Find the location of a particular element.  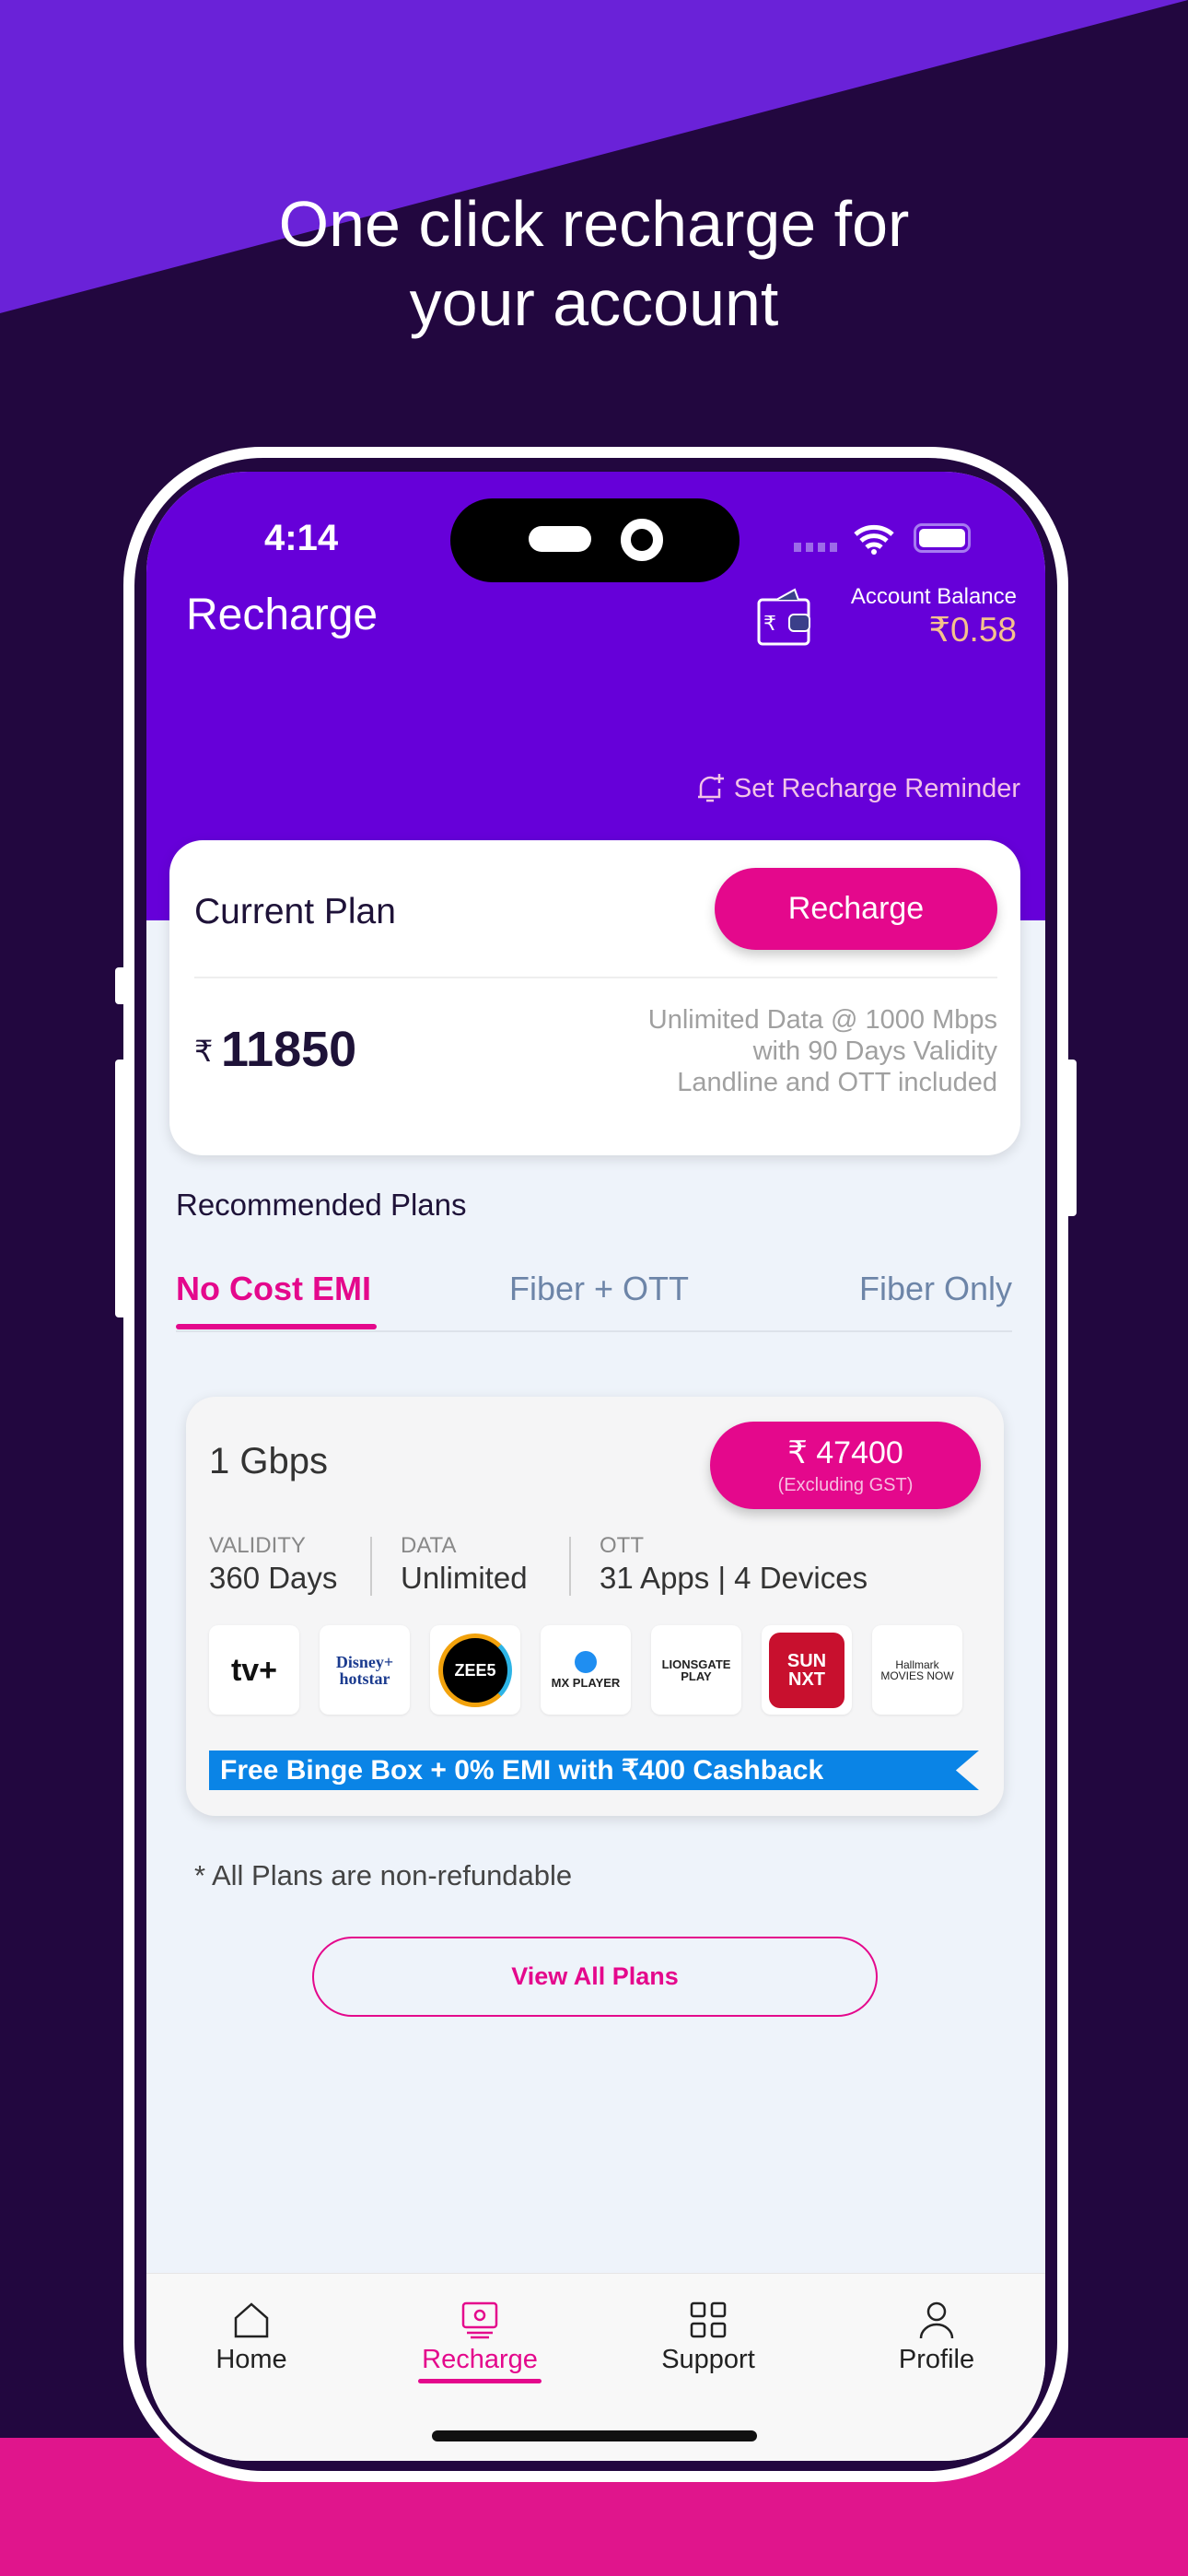

data-value: Unlimited is located at coordinates (464, 1578).